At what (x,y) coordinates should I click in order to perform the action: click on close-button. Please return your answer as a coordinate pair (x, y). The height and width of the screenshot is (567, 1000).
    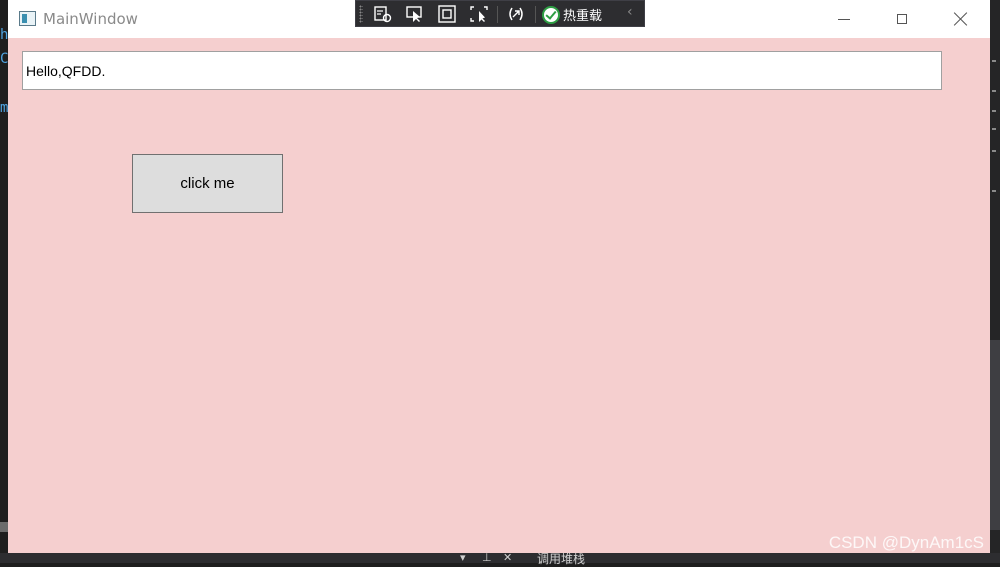
    Looking at the image, I should click on (961, 19).